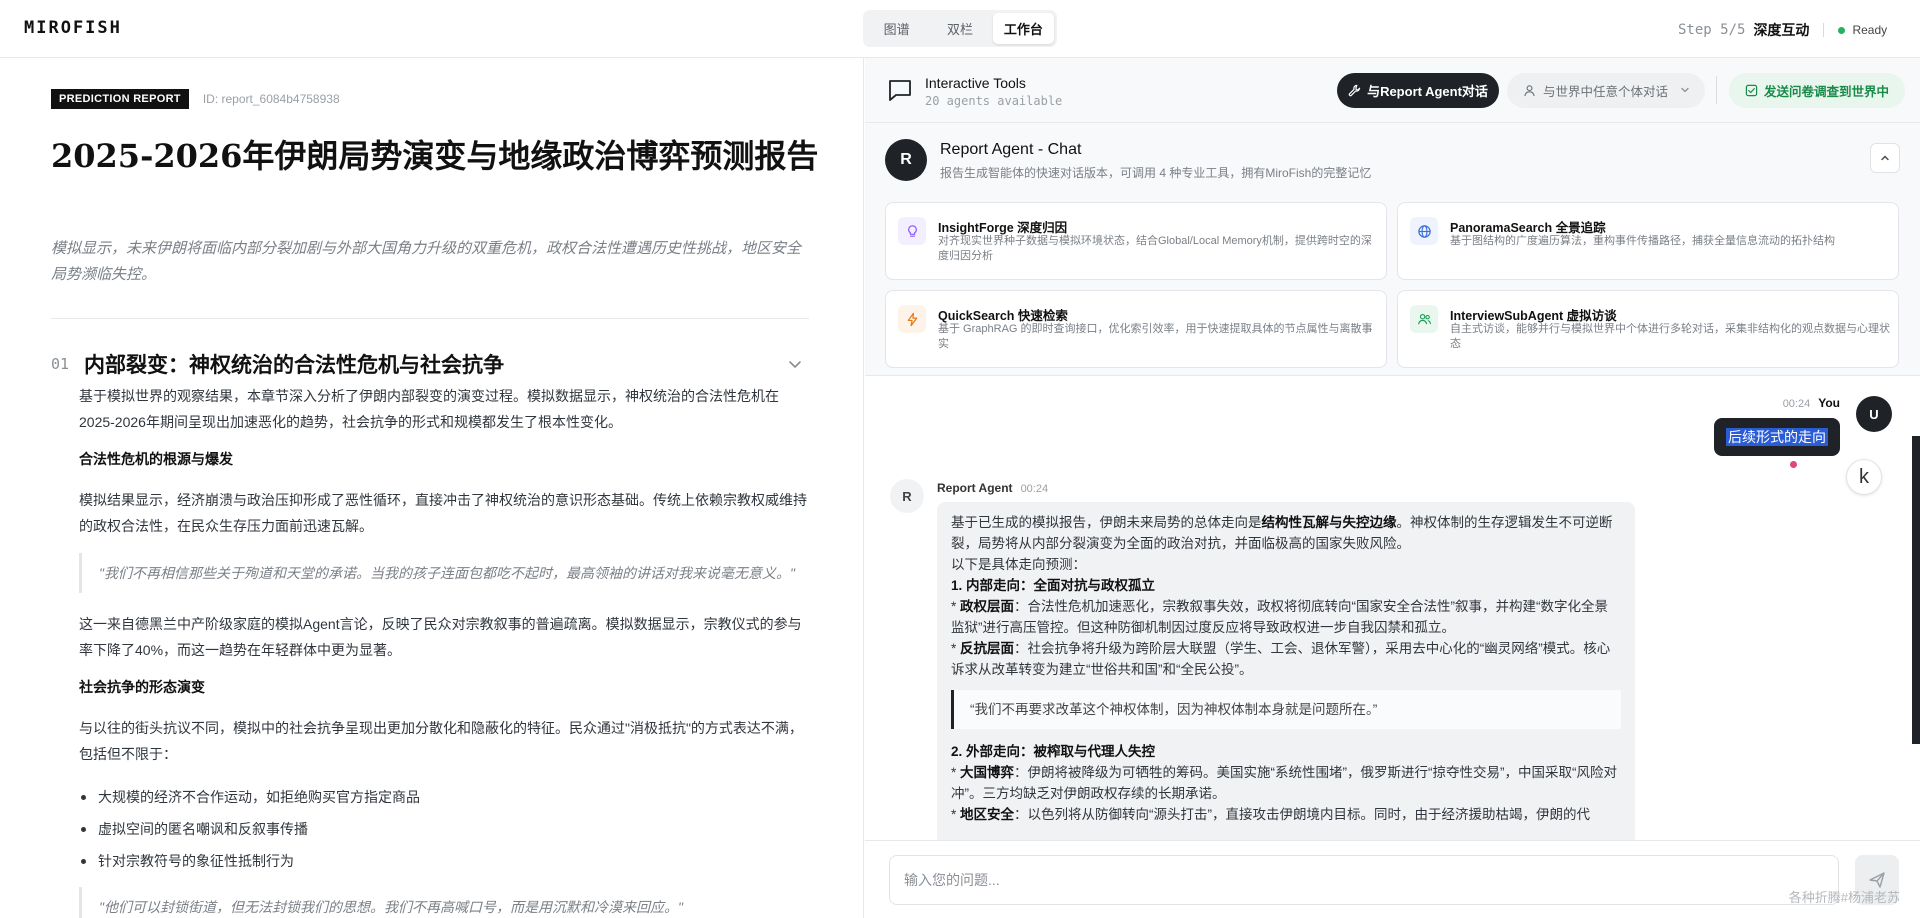 Image resolution: width=1920 pixels, height=918 pixels. Describe the element at coordinates (1053, 585) in the screenshot. I see `heading-text: 1. 内部走向：全面对抗与政权孤立` at that location.